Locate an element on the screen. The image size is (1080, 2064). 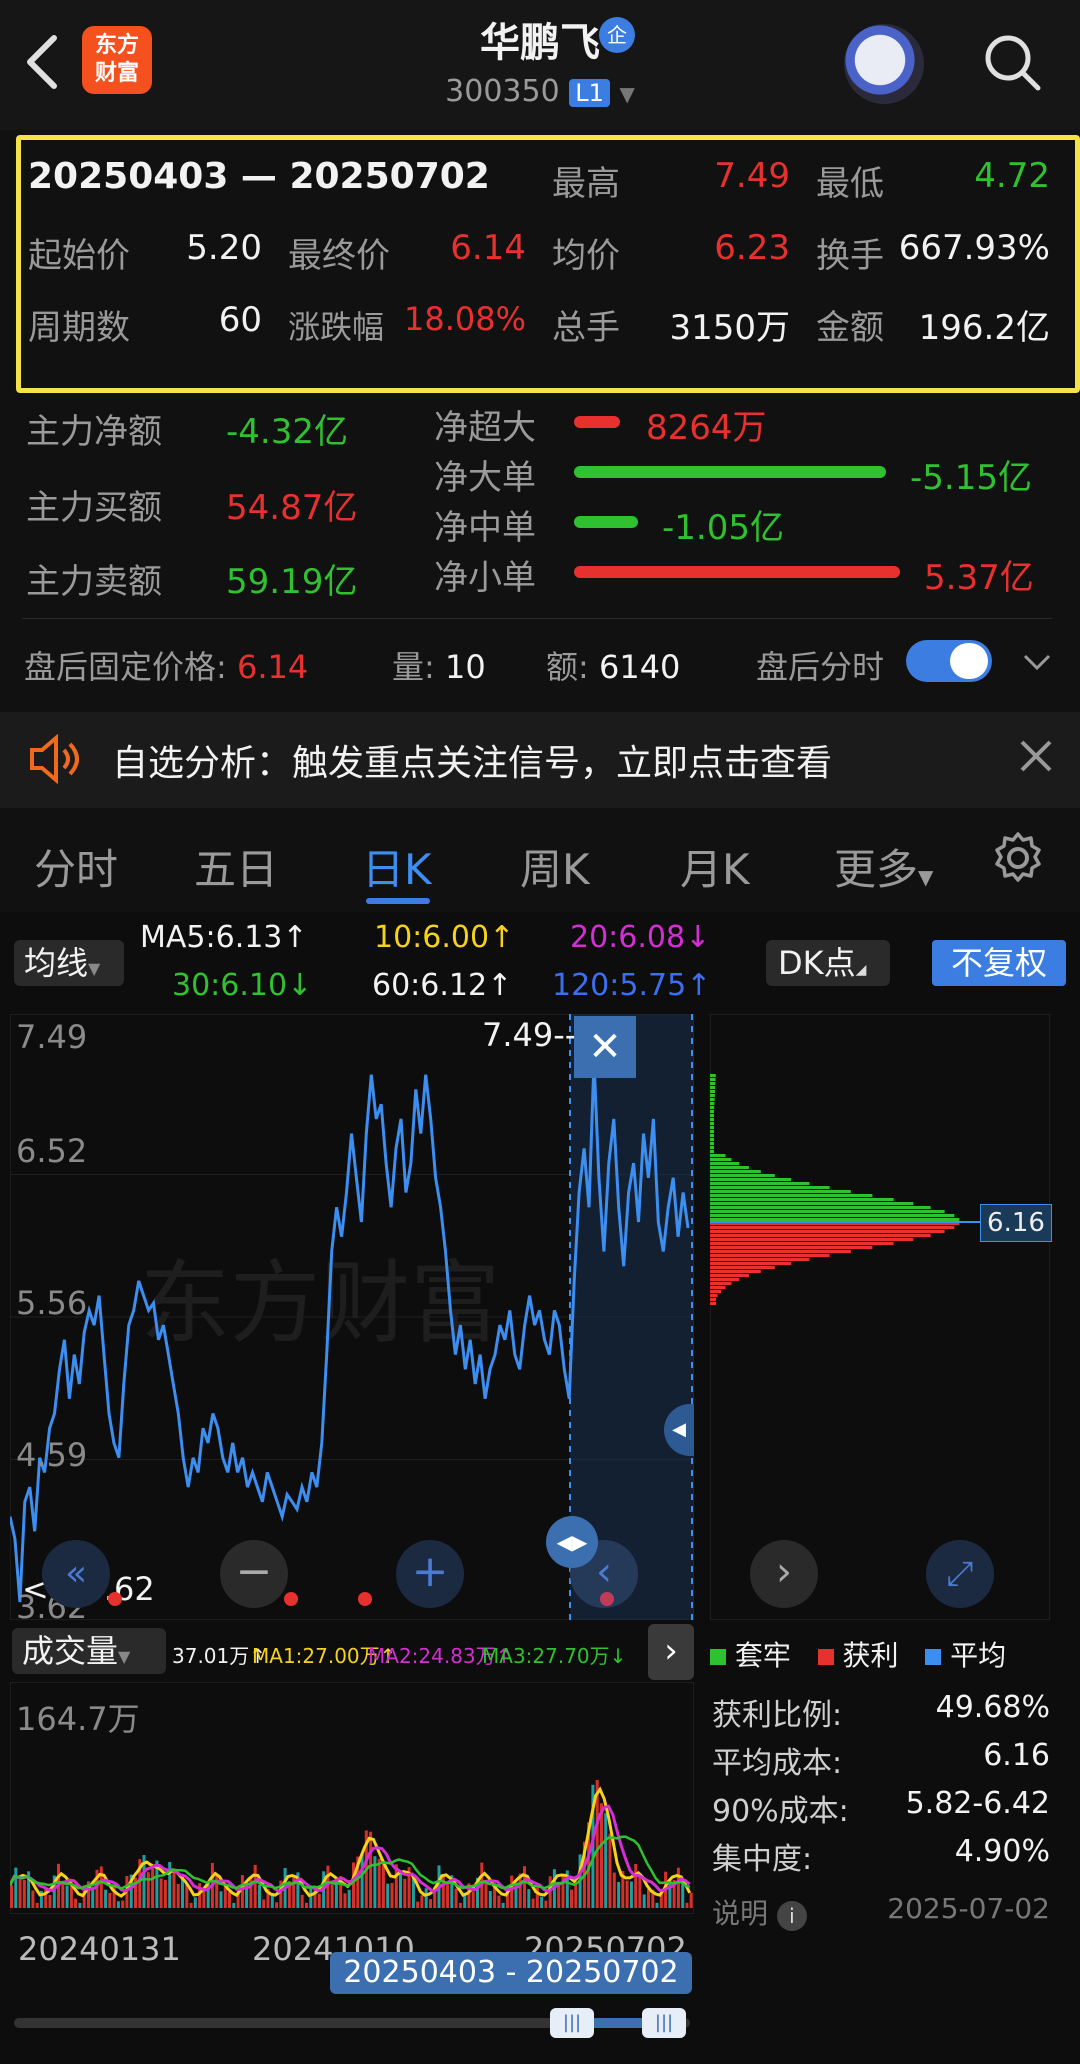
profit-ratio-label: 获利比例: is located at coordinates (777, 1715).